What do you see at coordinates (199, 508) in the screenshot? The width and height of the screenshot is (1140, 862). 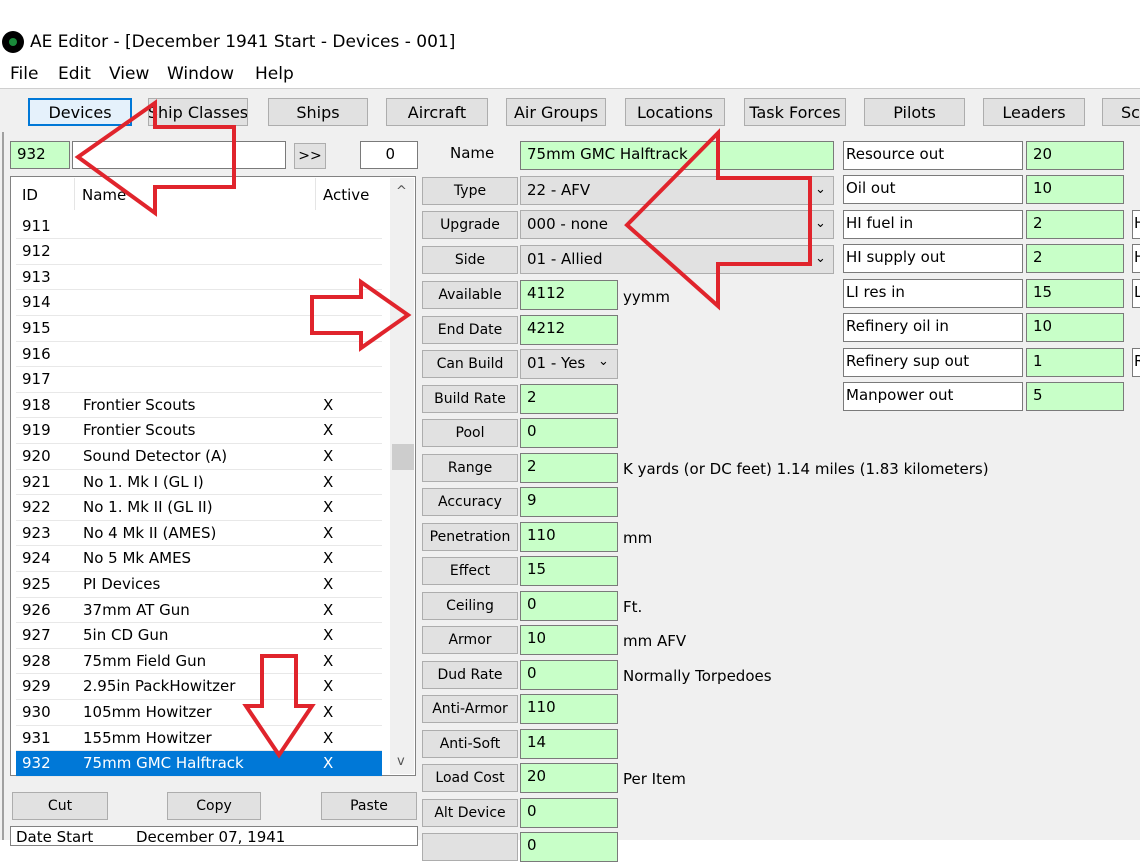 I see `list-row: 922 No 1. Mk II (GL II) X` at bounding box center [199, 508].